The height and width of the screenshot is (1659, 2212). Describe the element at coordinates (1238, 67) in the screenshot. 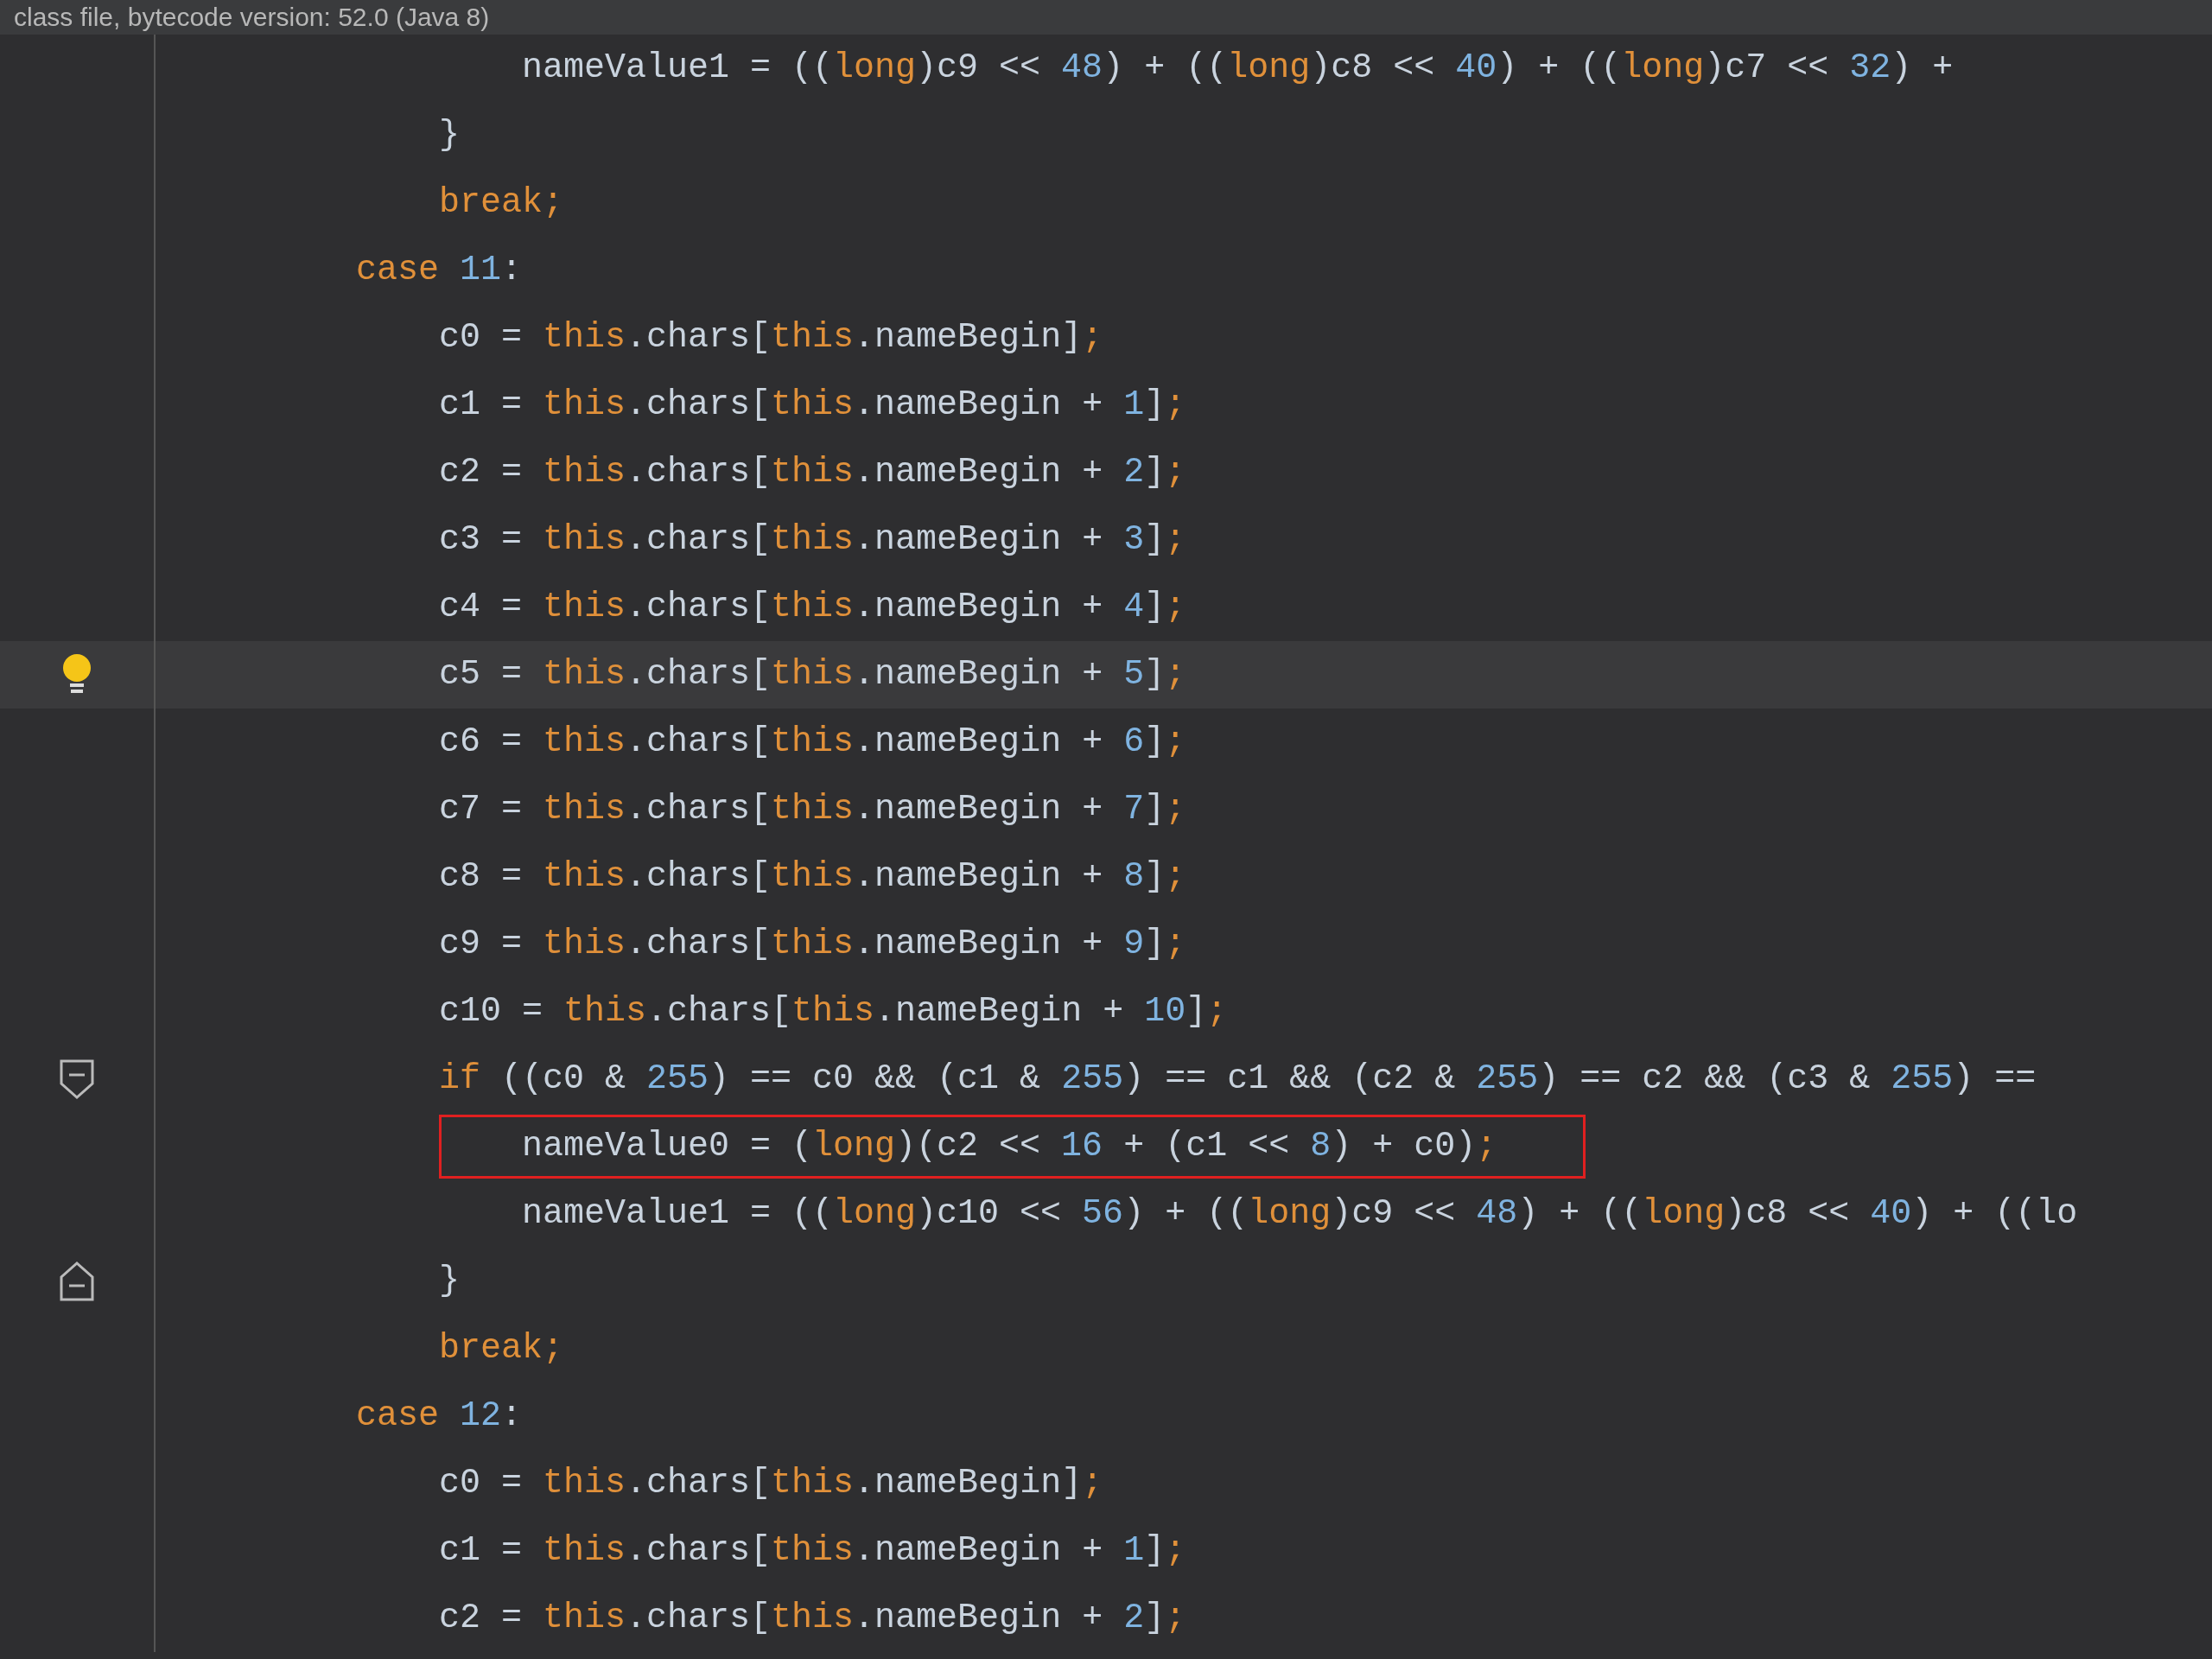

I see `code-line: nameValue1 = ((long)c9 << 48) + ((long)c8 << 40) + ((long)c7 << 32) +` at that location.